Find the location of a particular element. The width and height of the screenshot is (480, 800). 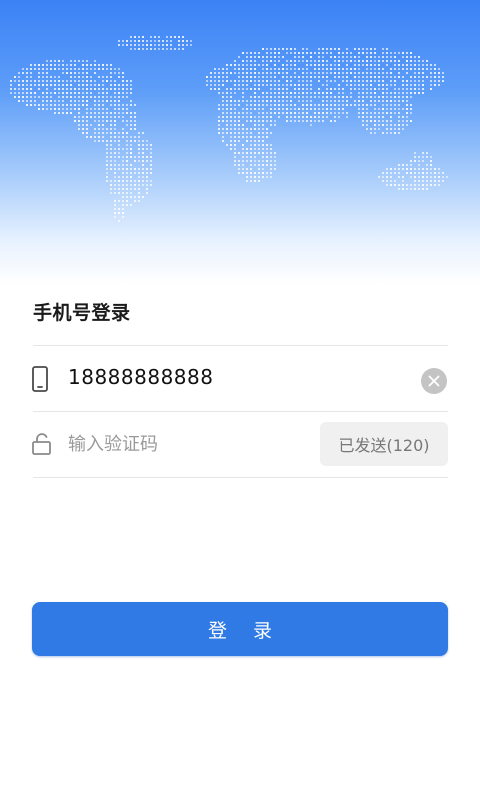

phone-icon is located at coordinates (40, 379).